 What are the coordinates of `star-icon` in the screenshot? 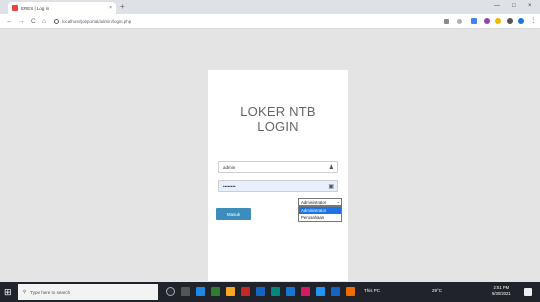 It's located at (459, 21).